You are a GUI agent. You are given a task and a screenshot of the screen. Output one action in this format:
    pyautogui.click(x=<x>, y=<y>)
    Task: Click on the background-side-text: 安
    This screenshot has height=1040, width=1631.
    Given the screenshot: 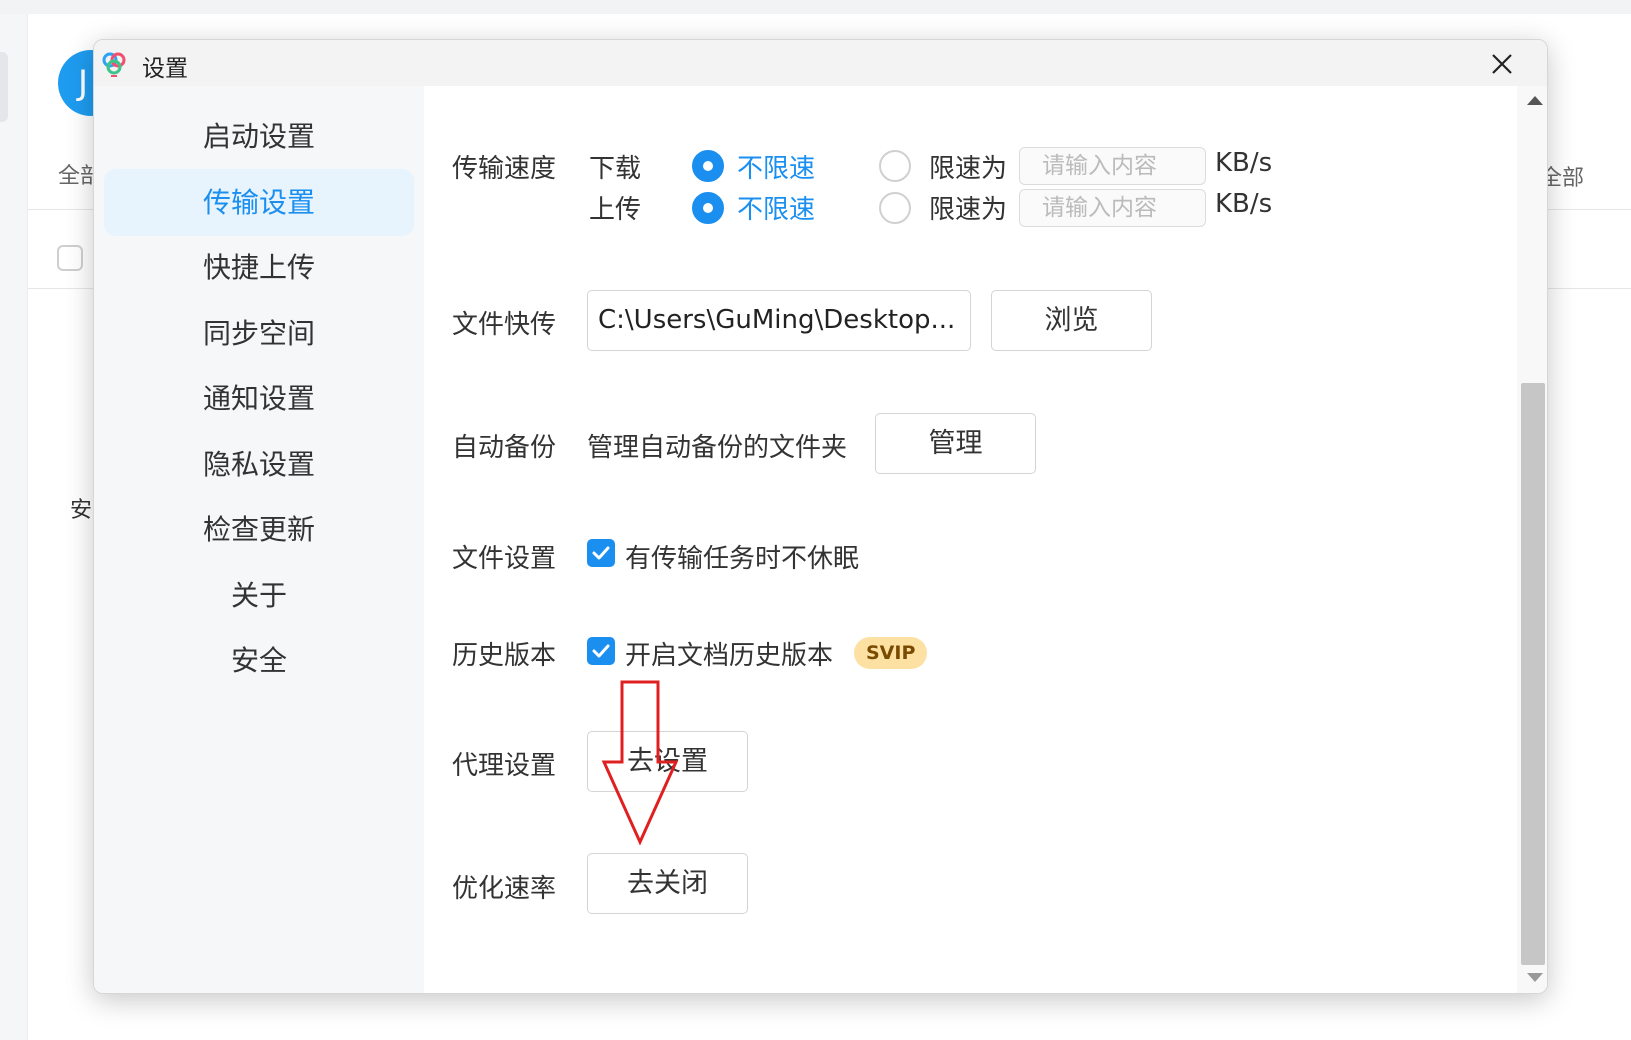 What is the action you would take?
    pyautogui.click(x=81, y=510)
    